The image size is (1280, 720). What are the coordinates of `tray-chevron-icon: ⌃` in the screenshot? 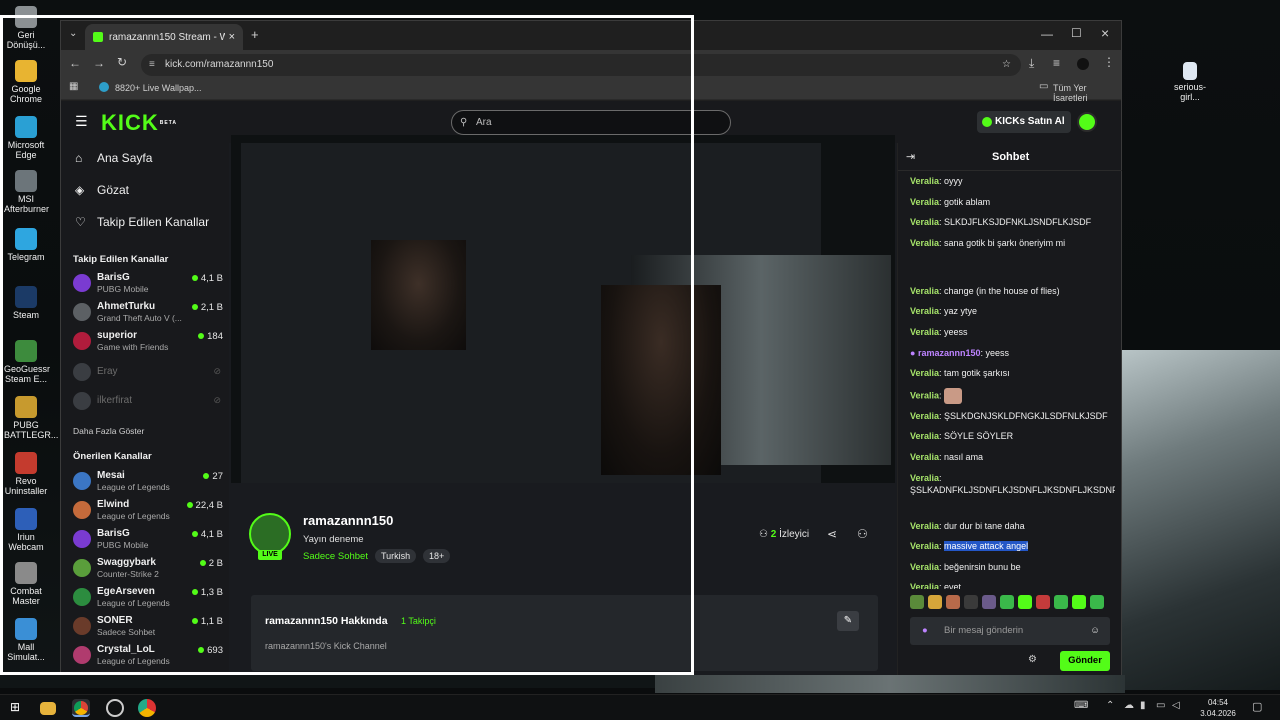 It's located at (1110, 705).